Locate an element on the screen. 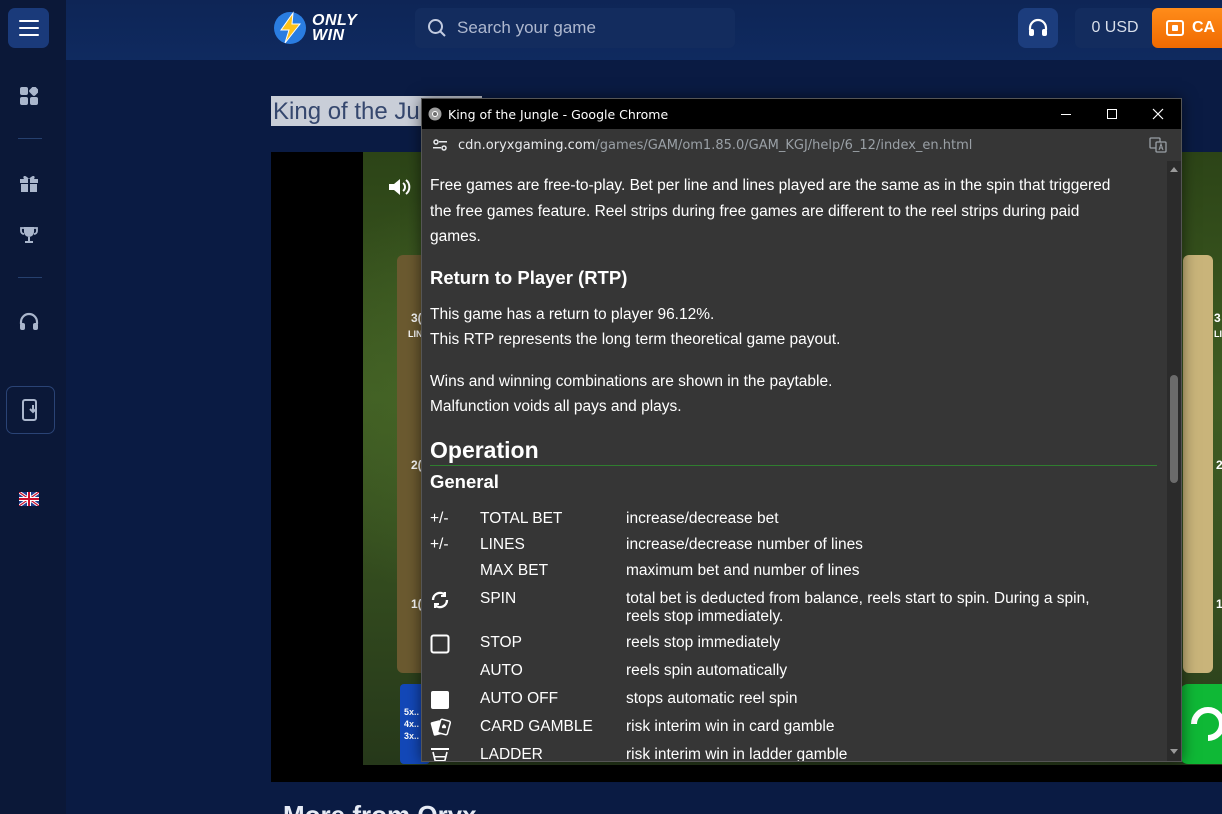  section-divider is located at coordinates (793, 465).